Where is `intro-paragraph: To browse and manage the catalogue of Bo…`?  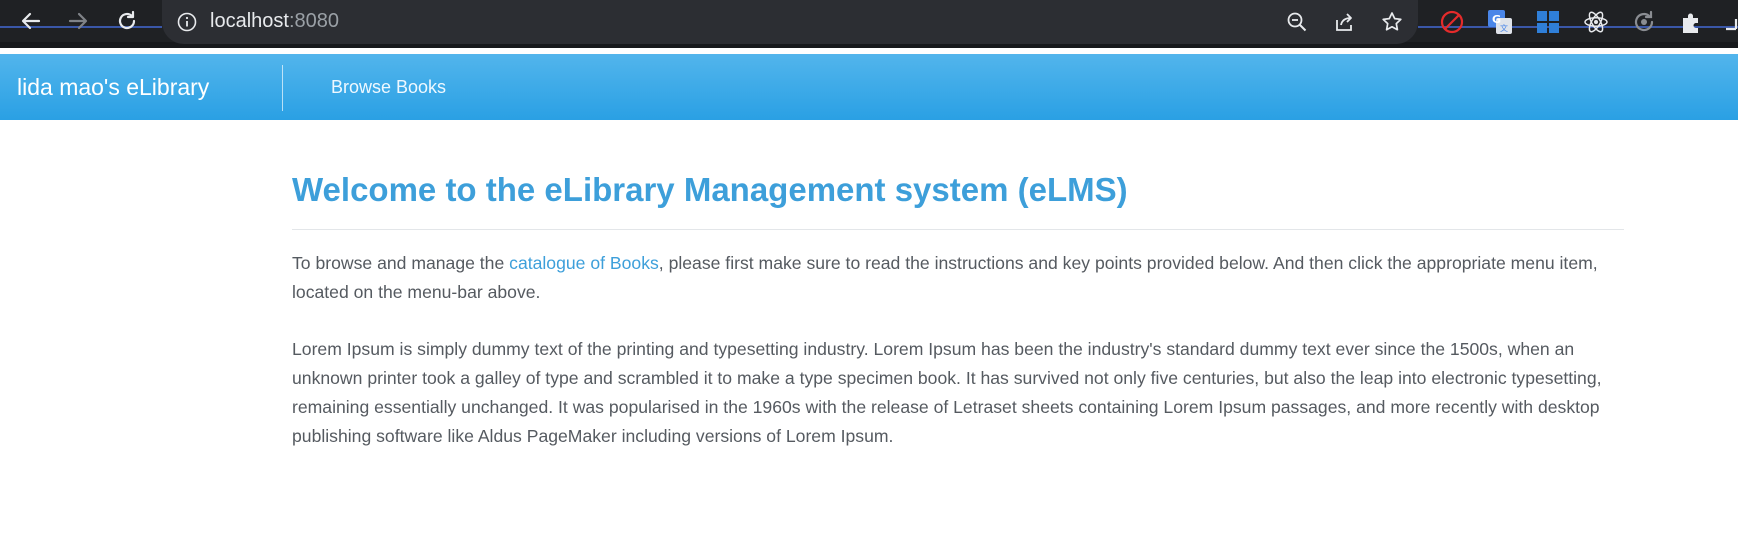
intro-paragraph: To browse and manage the catalogue of Bo… is located at coordinates (958, 278).